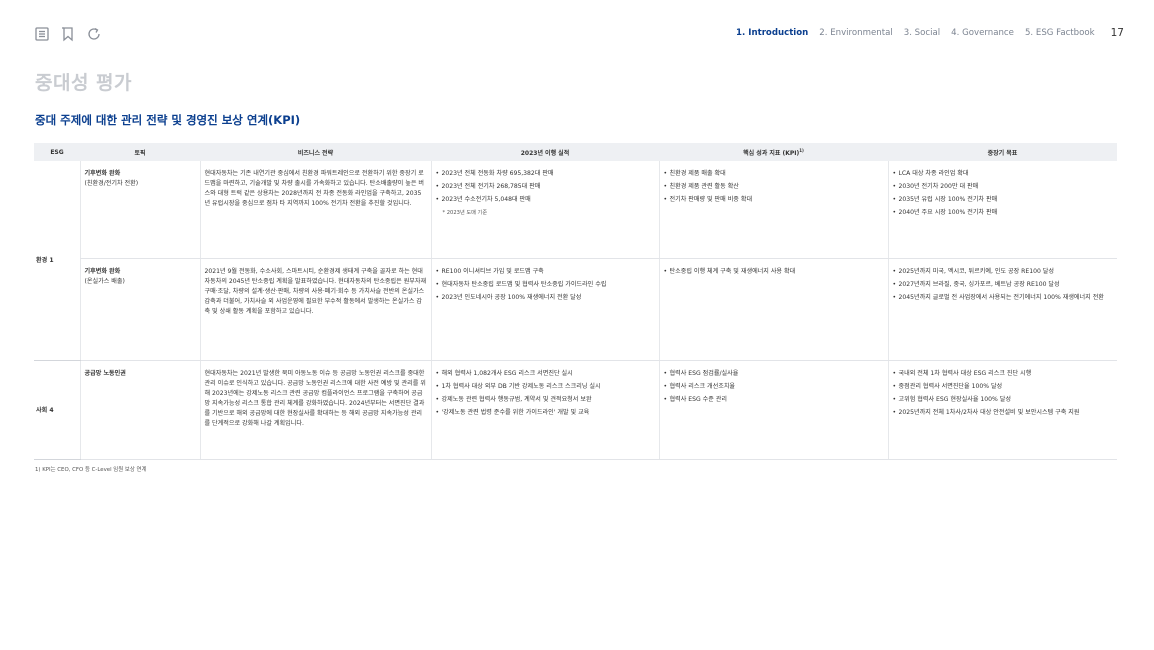 This screenshot has height=650, width=1154. What do you see at coordinates (140, 152) in the screenshot?
I see `header-topic: 토픽` at bounding box center [140, 152].